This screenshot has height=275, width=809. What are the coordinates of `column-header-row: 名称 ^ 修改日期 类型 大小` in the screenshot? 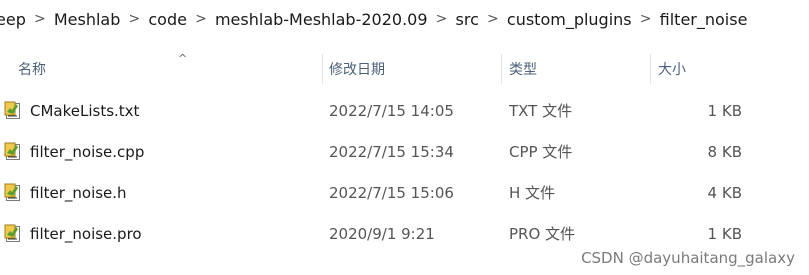 It's located at (404, 69).